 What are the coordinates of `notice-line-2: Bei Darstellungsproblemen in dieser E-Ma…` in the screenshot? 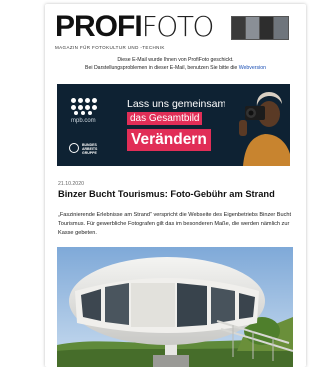 It's located at (175, 68).